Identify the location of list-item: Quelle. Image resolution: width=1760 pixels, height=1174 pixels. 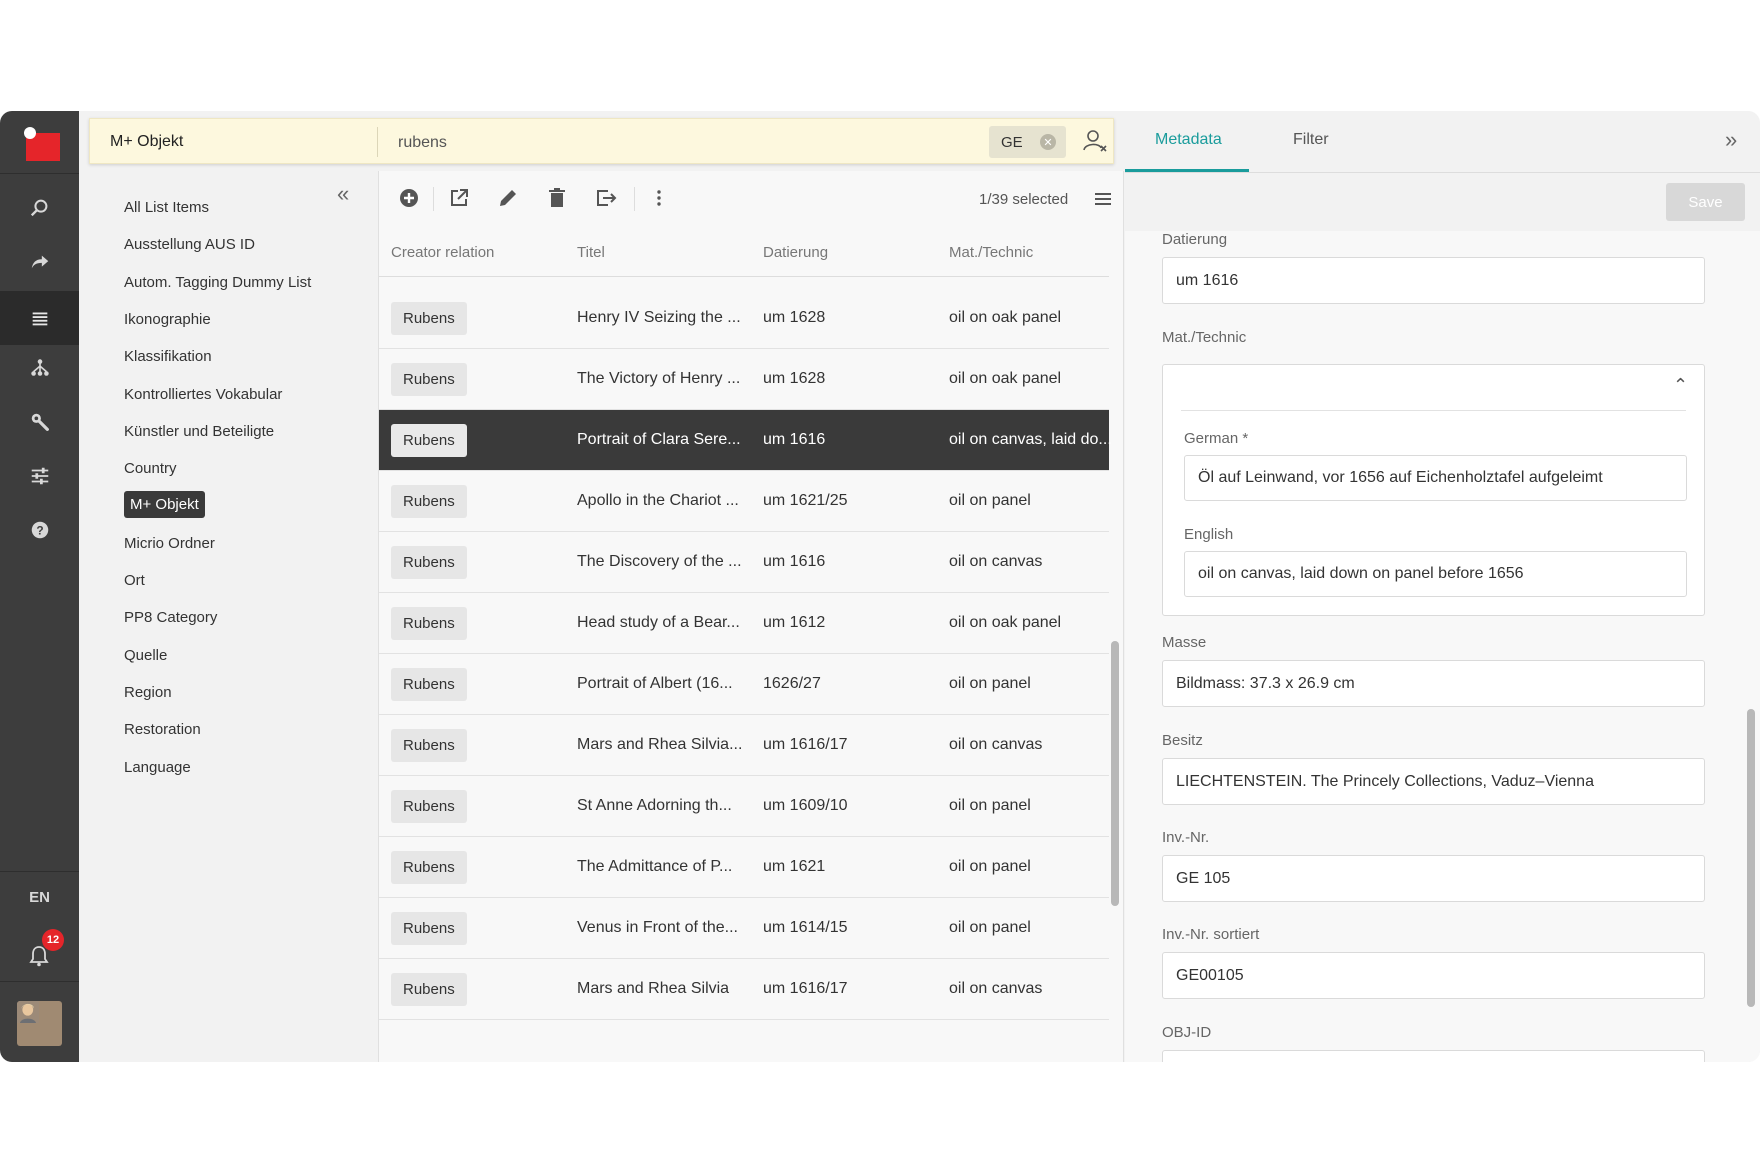
(145, 655).